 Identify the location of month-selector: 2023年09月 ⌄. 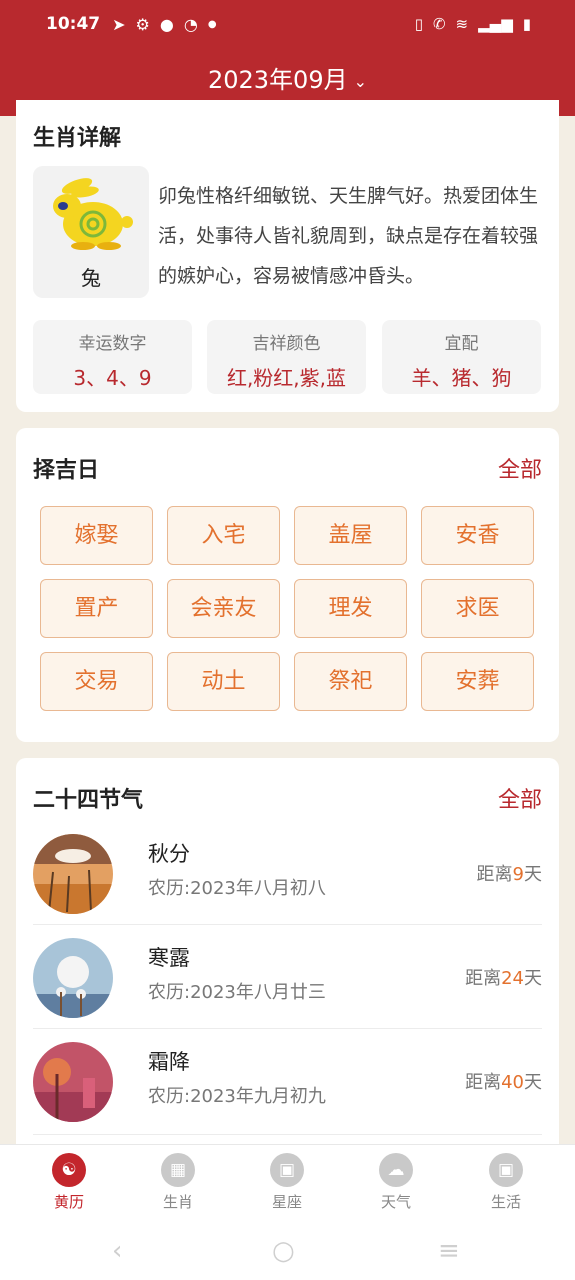
(287, 77).